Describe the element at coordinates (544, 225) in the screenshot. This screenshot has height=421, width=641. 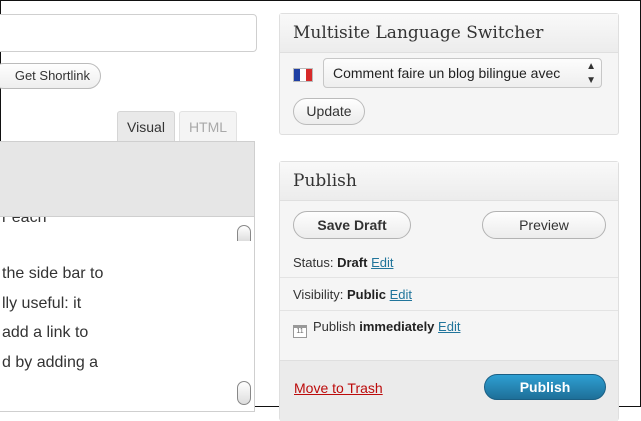
I see `preview-button: Preview` at that location.